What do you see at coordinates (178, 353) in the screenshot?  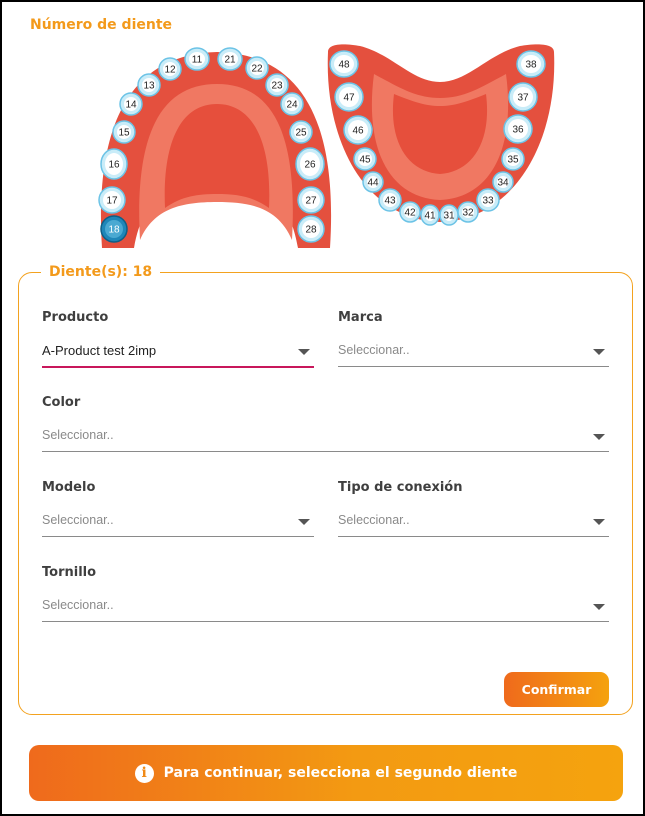 I see `producto-select: A-Product test 2imp` at bounding box center [178, 353].